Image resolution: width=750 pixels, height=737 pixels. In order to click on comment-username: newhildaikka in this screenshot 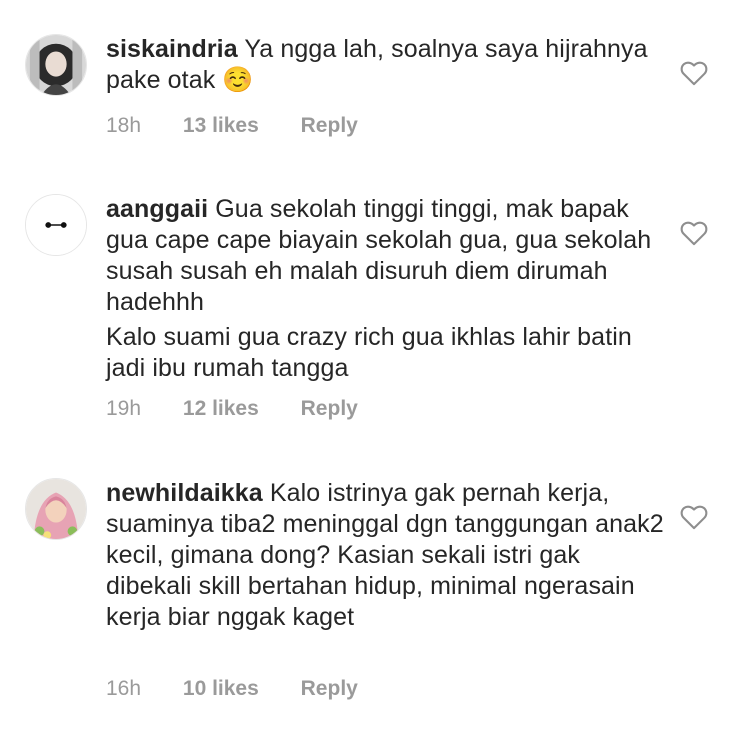, I will do `click(184, 493)`.